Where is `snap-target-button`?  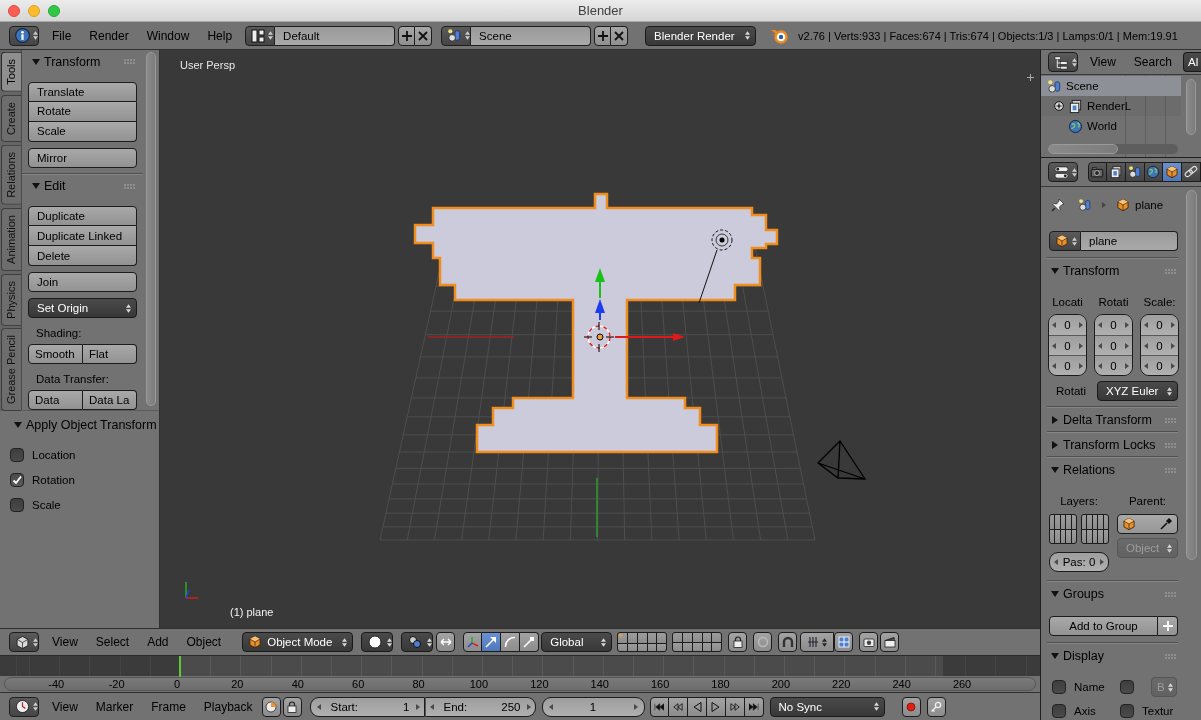 snap-target-button is located at coordinates (844, 642).